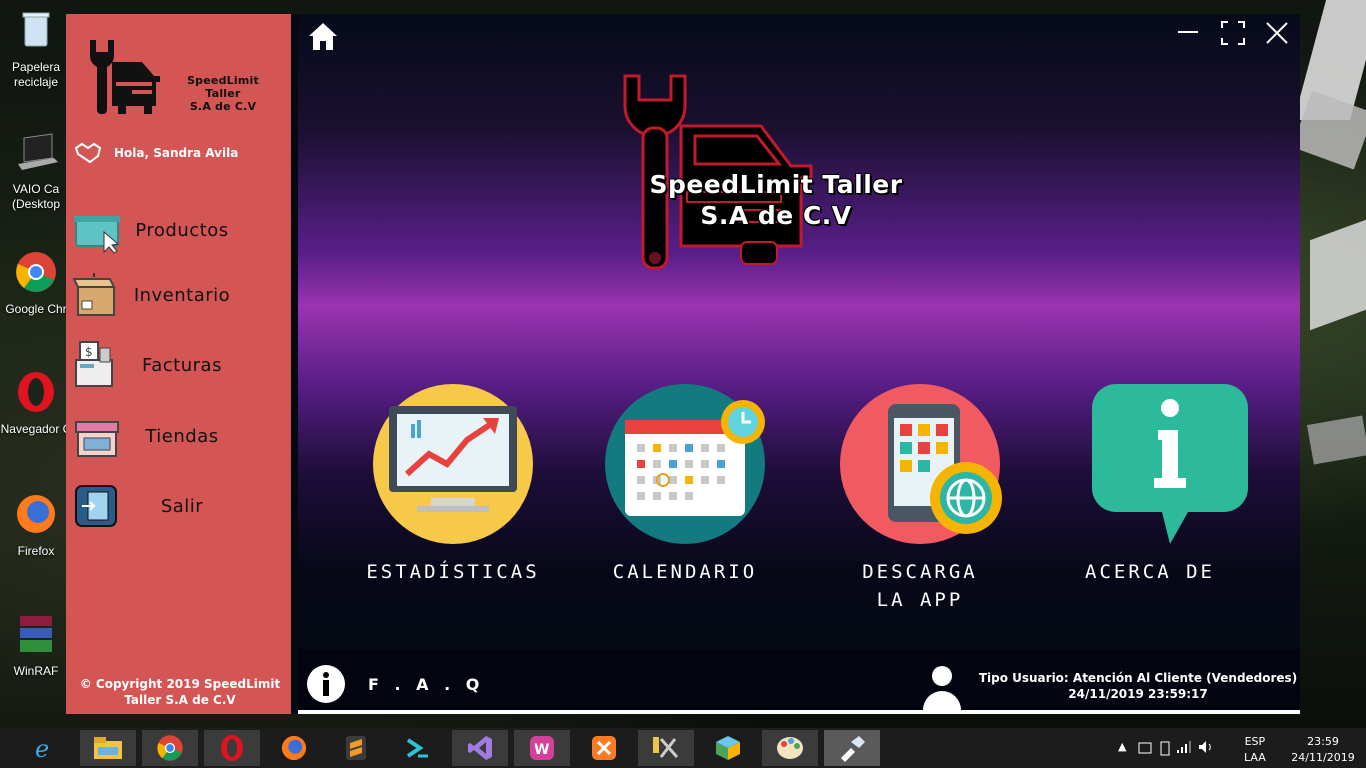  Describe the element at coordinates (36, 67) in the screenshot. I see `desktop-icon-label: Papelera` at that location.